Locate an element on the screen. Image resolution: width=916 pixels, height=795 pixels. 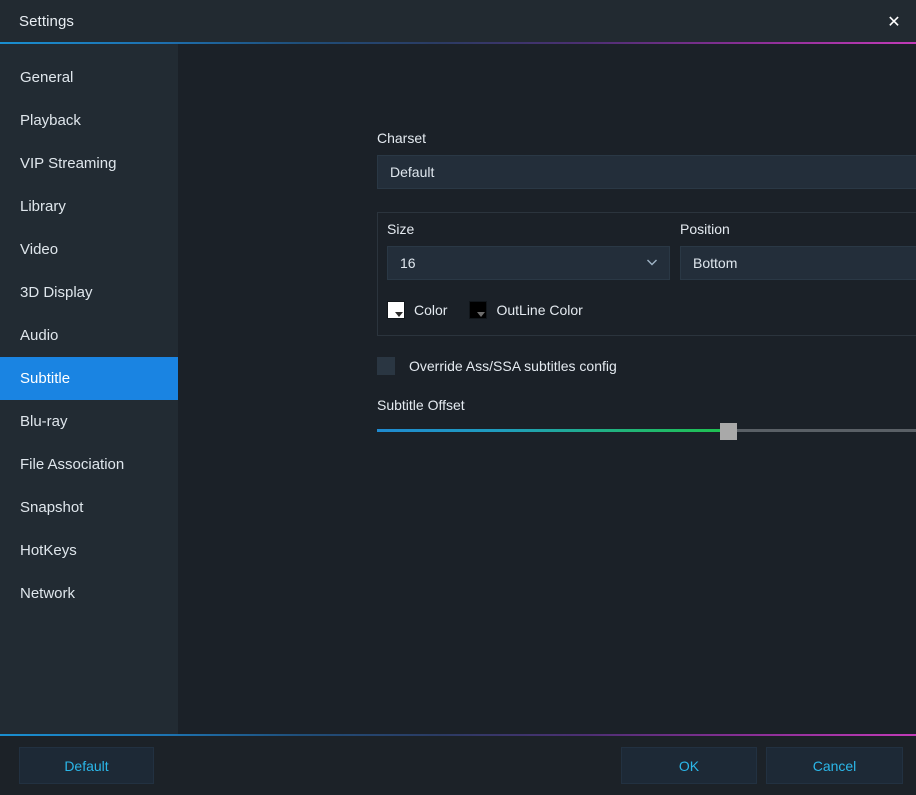
dialog-footer: Default OK Cancel is located at coordinates (458, 765).